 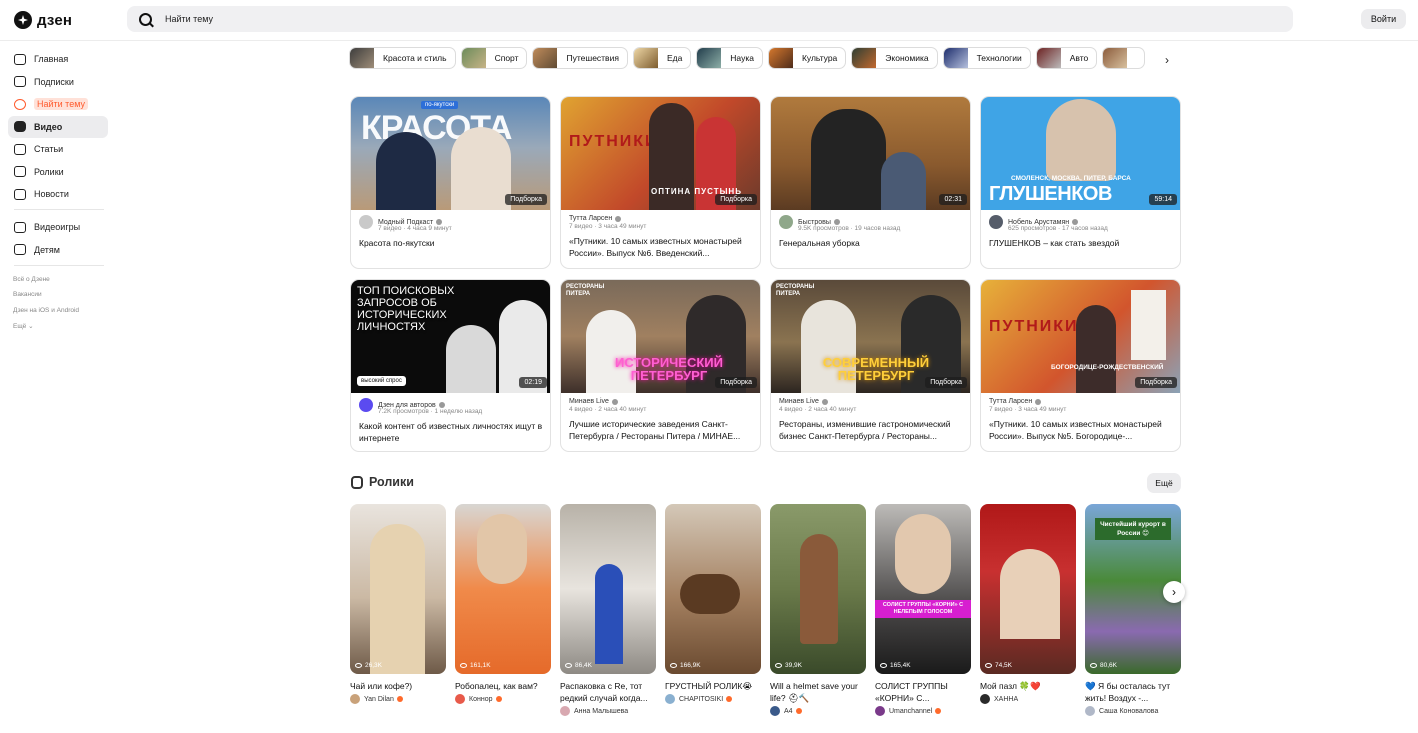 I want to click on sidebar-item-find-topic: Найти тему, so click(x=58, y=104).